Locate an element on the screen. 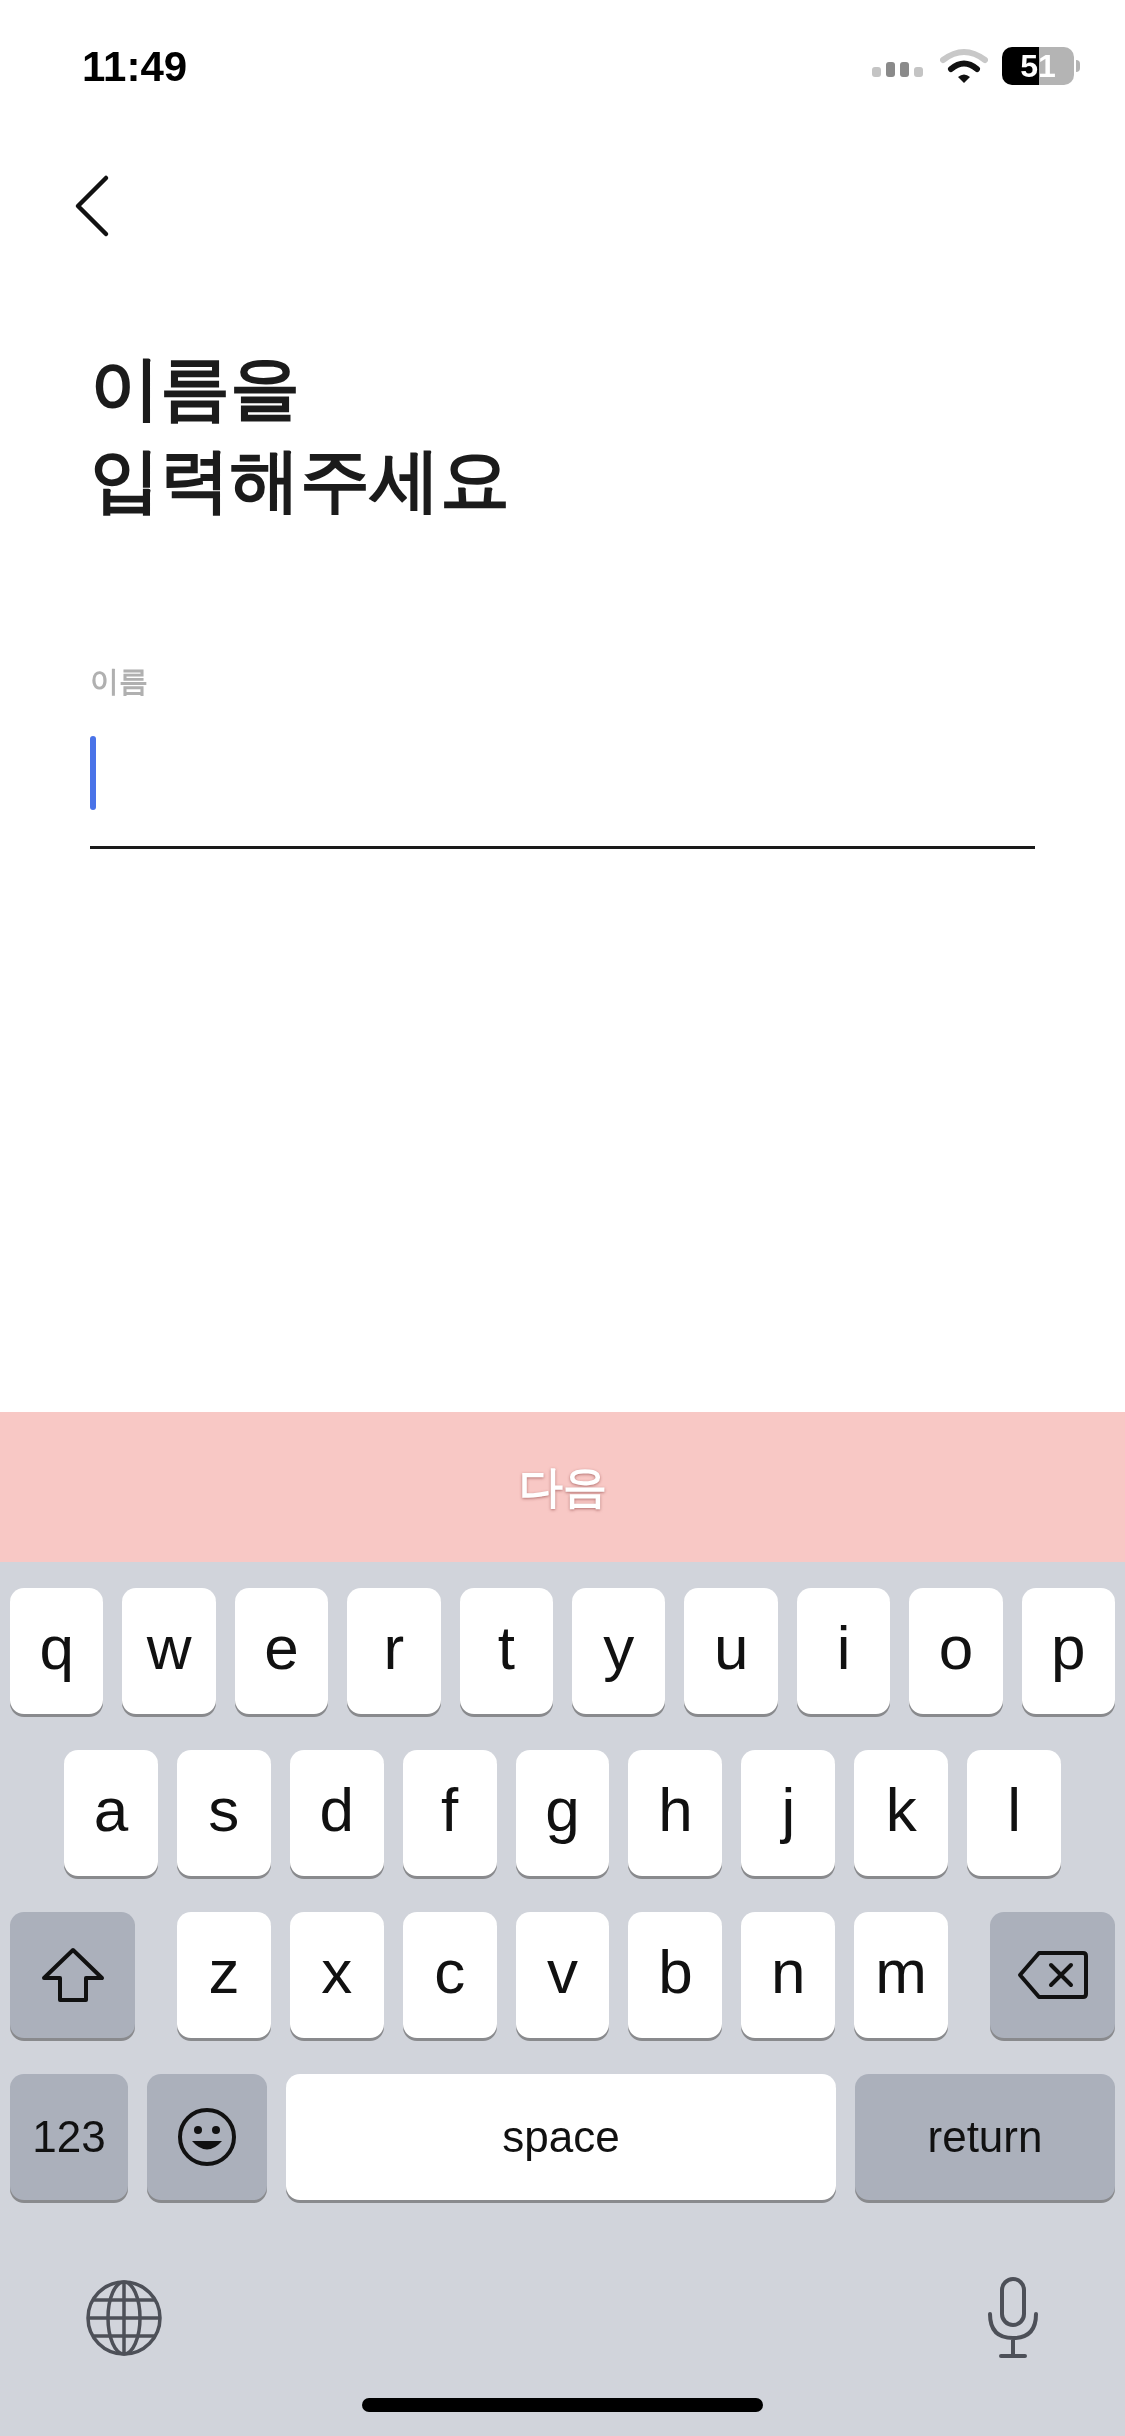 The image size is (1125, 2436). letter-key: g is located at coordinates (562, 1813).